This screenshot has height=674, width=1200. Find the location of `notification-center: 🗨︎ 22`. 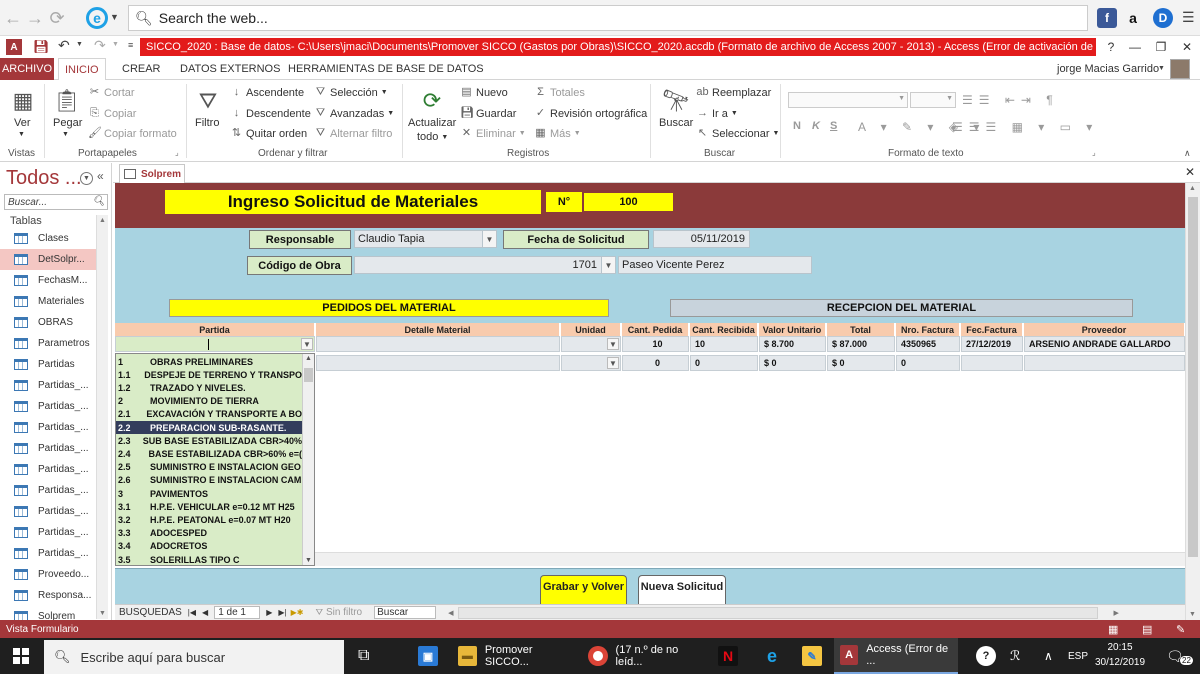

notification-center: 🗨︎ 22 is located at coordinates (1176, 656).